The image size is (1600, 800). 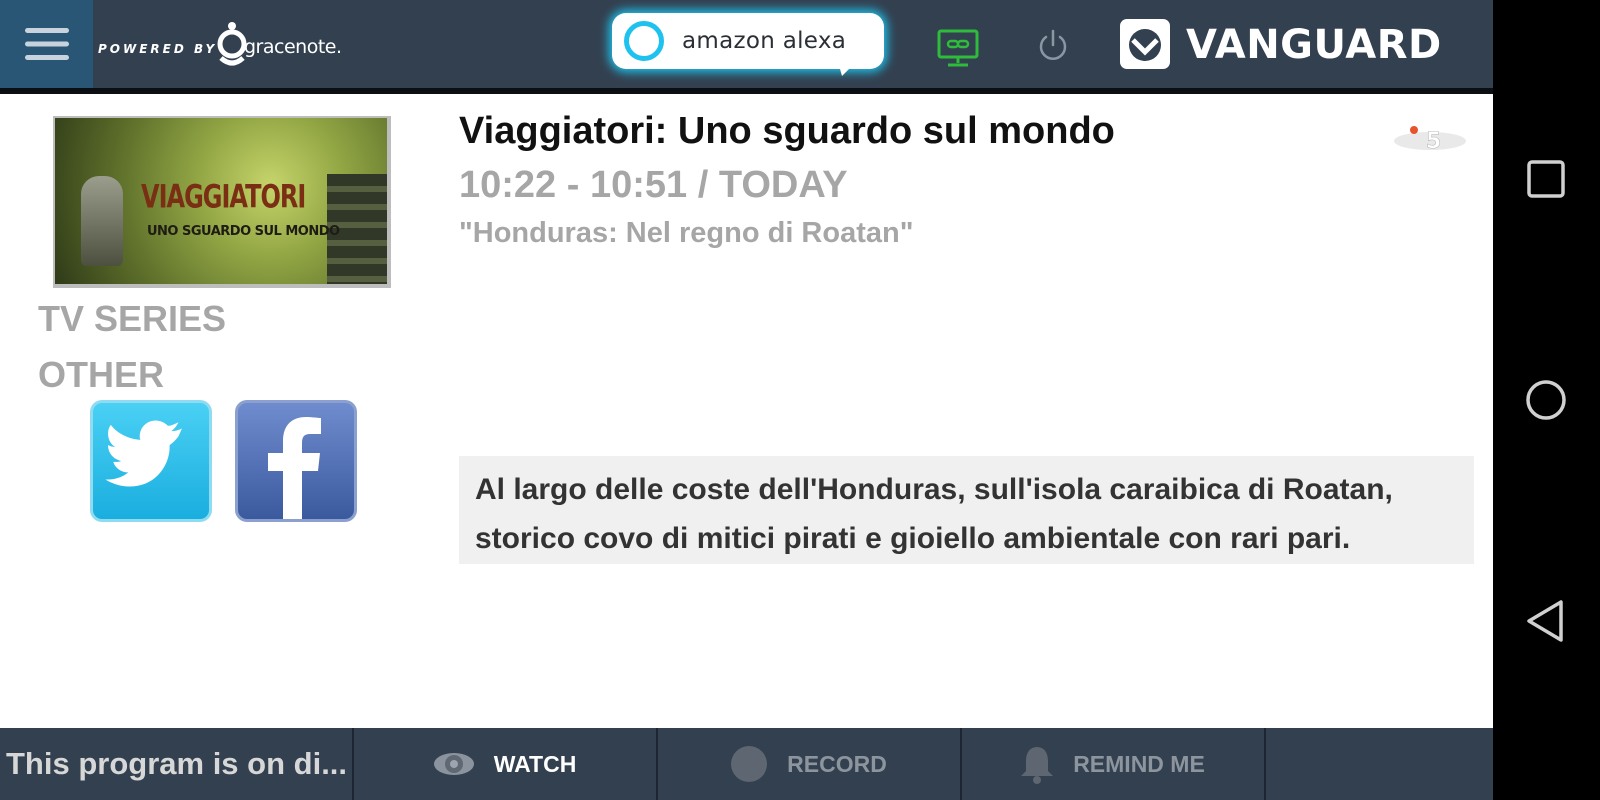 I want to click on gracenote-brand: gracenote., so click(x=293, y=47).